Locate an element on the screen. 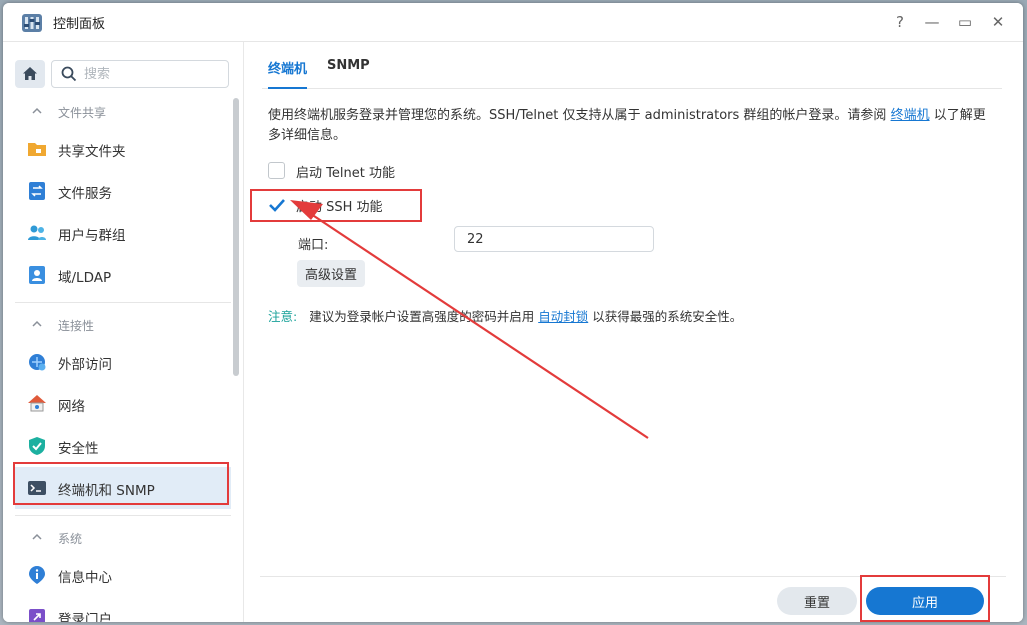 Image resolution: width=1027 pixels, height=625 pixels. sidebar-item-label: 网络 is located at coordinates (71, 407).